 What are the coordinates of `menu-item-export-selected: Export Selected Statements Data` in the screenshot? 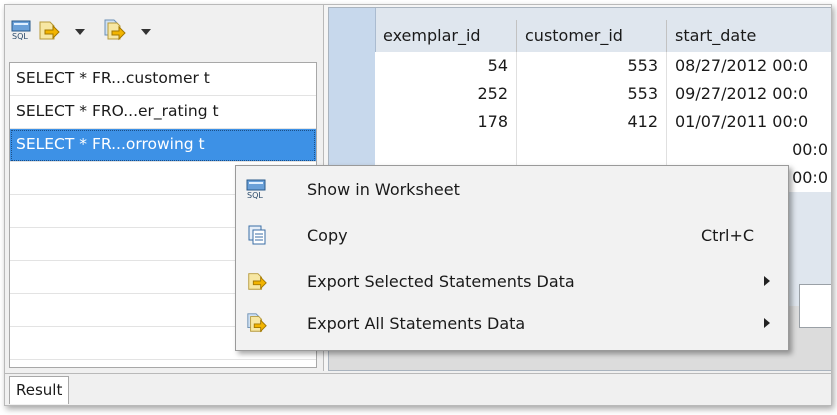 It's located at (512, 281).